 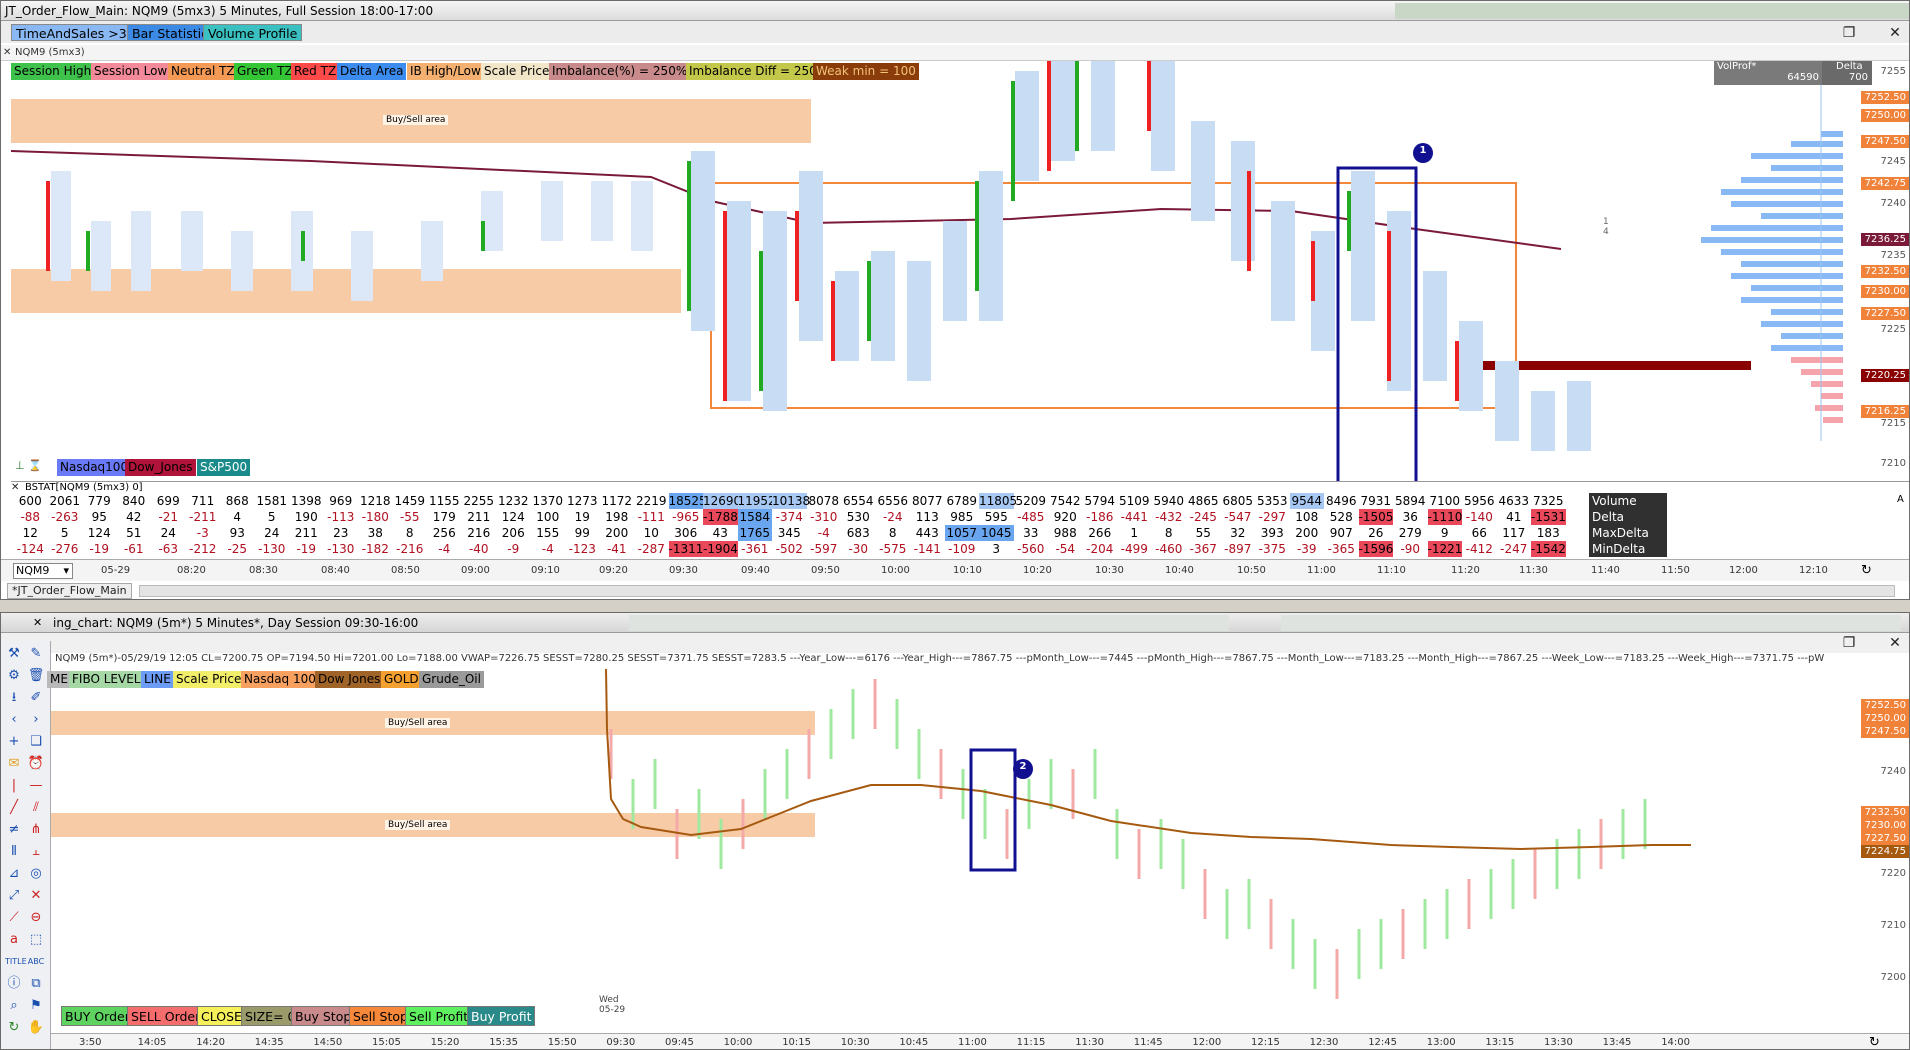 I want to click on symbol-nasdaq100: Nasdaq100, so click(x=95, y=467).